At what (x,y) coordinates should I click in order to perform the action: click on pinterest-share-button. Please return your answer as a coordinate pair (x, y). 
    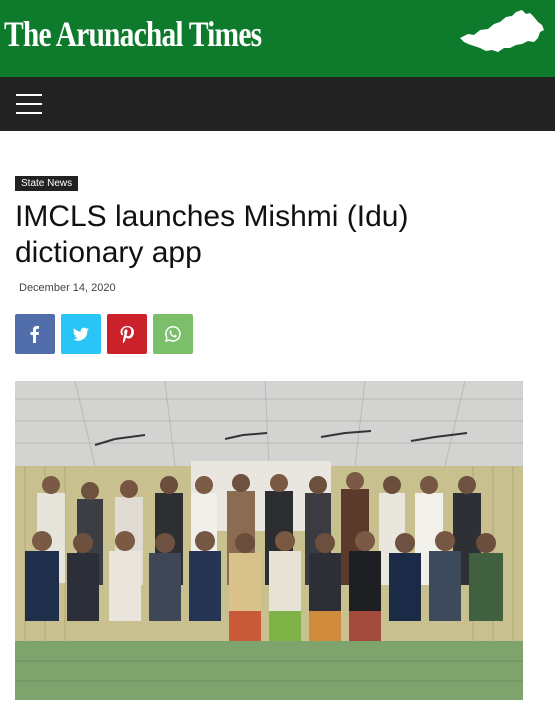
    Looking at the image, I should click on (127, 334).